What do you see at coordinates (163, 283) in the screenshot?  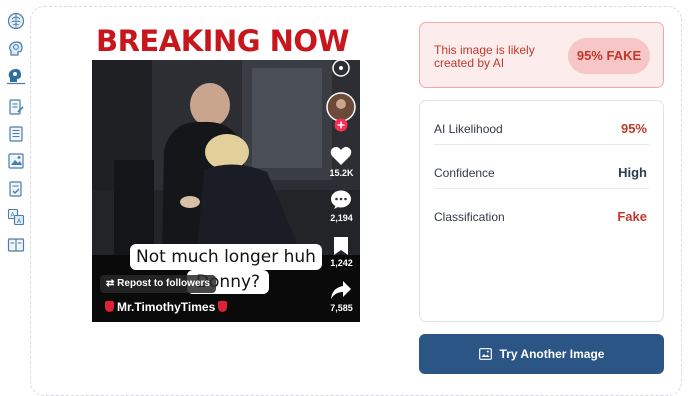 I see `repost-label: Repost to followers` at bounding box center [163, 283].